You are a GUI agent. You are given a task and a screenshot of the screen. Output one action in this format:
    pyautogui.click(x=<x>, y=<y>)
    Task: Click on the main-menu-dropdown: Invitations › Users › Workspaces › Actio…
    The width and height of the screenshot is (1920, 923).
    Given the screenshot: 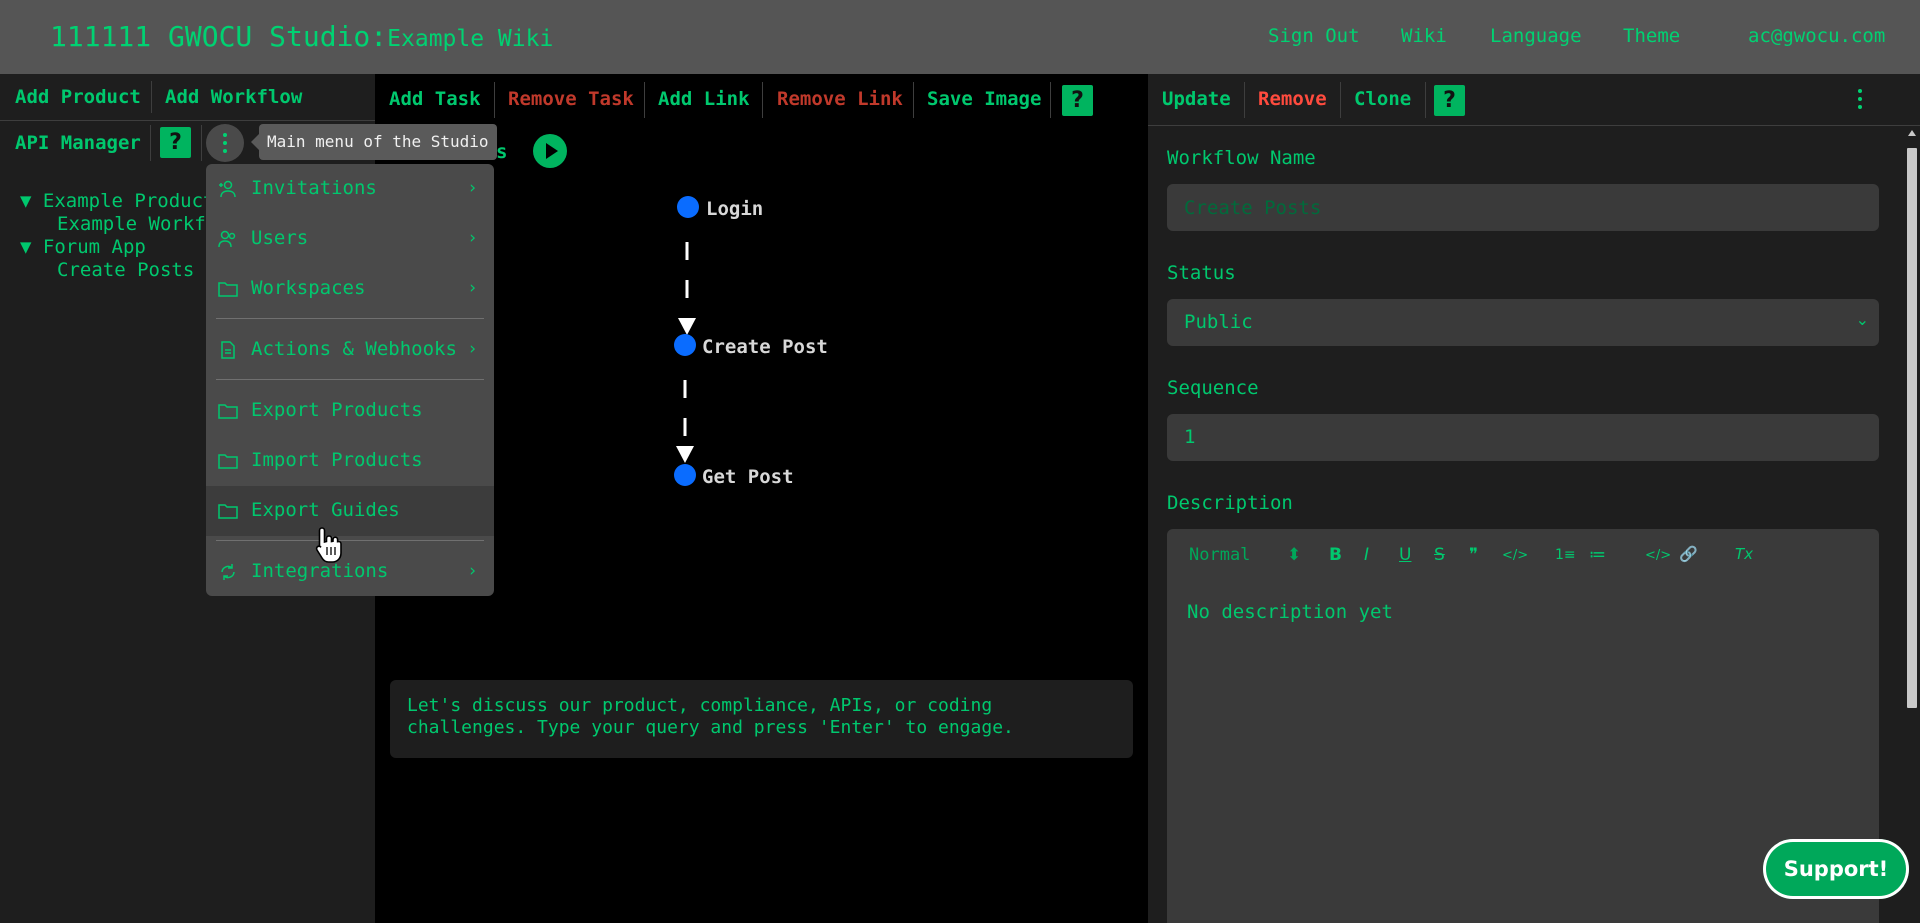 What is the action you would take?
    pyautogui.click(x=350, y=380)
    